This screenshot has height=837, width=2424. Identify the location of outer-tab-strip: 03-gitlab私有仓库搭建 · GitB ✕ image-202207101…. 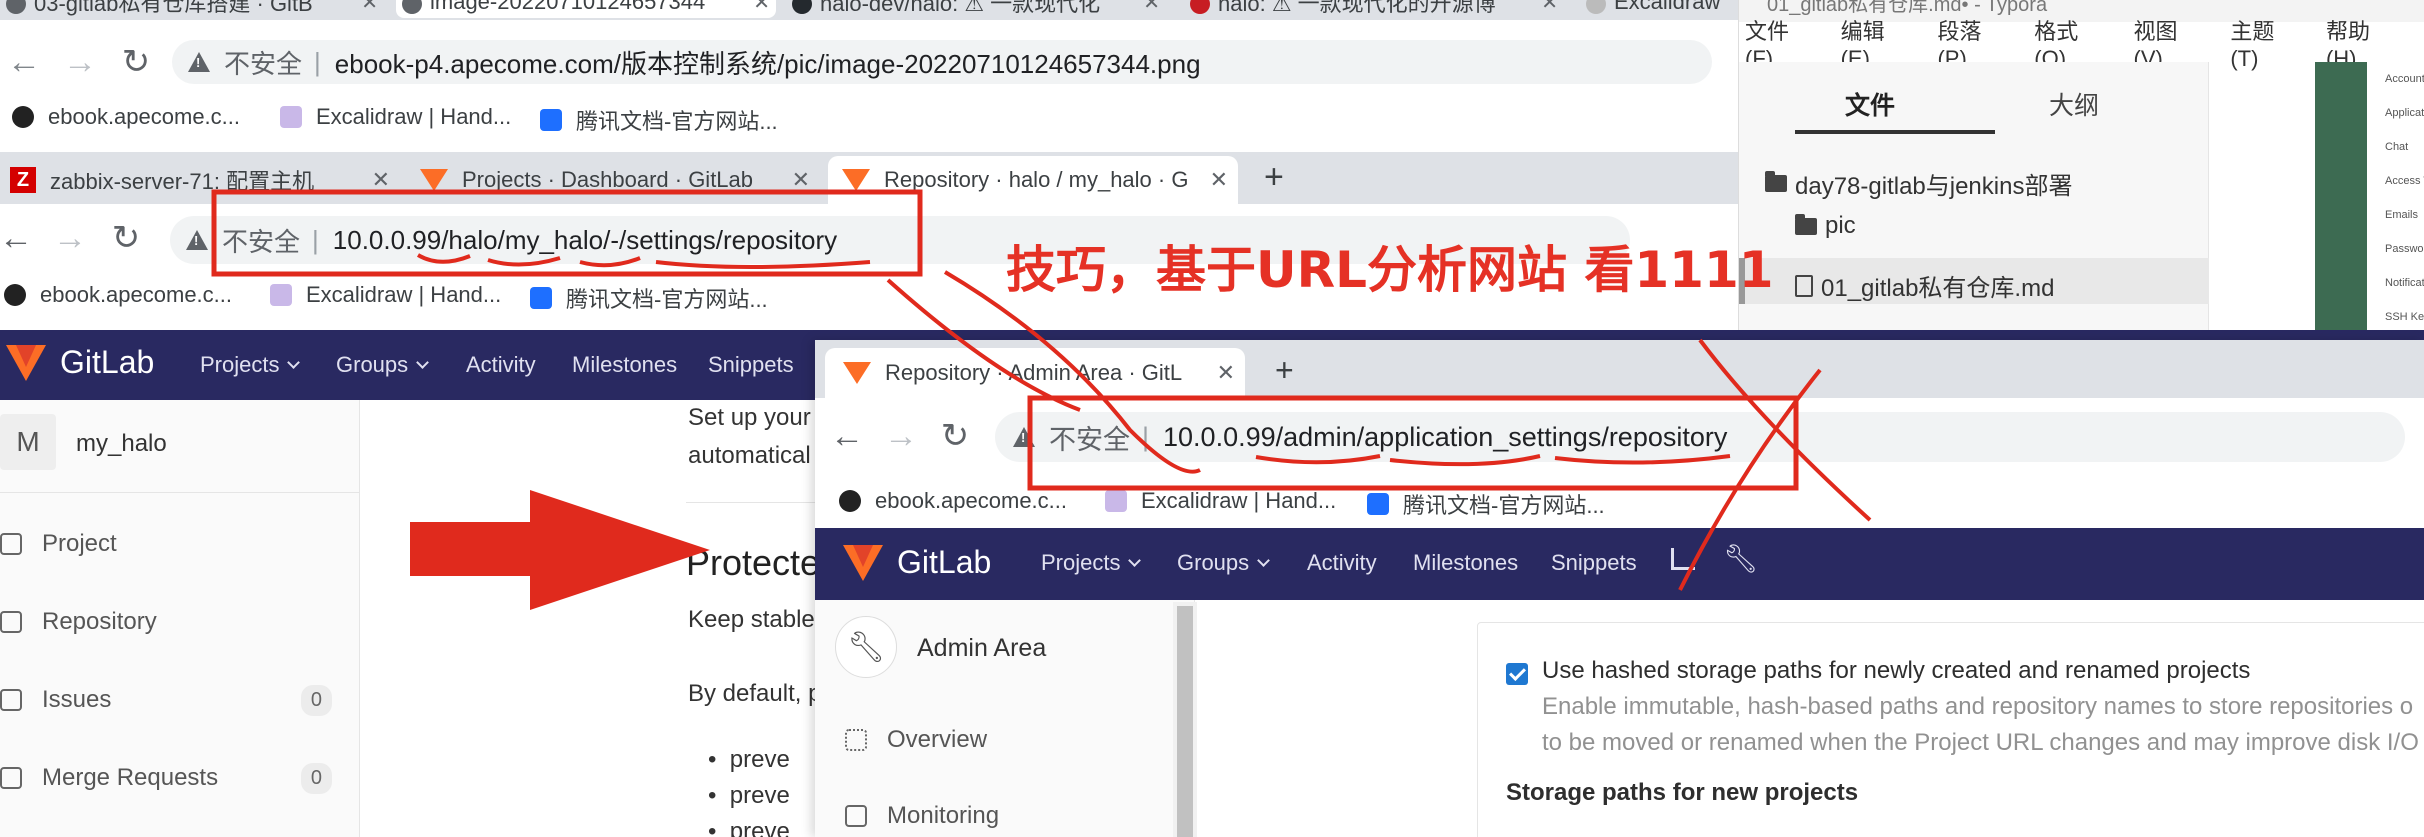
(869, 10).